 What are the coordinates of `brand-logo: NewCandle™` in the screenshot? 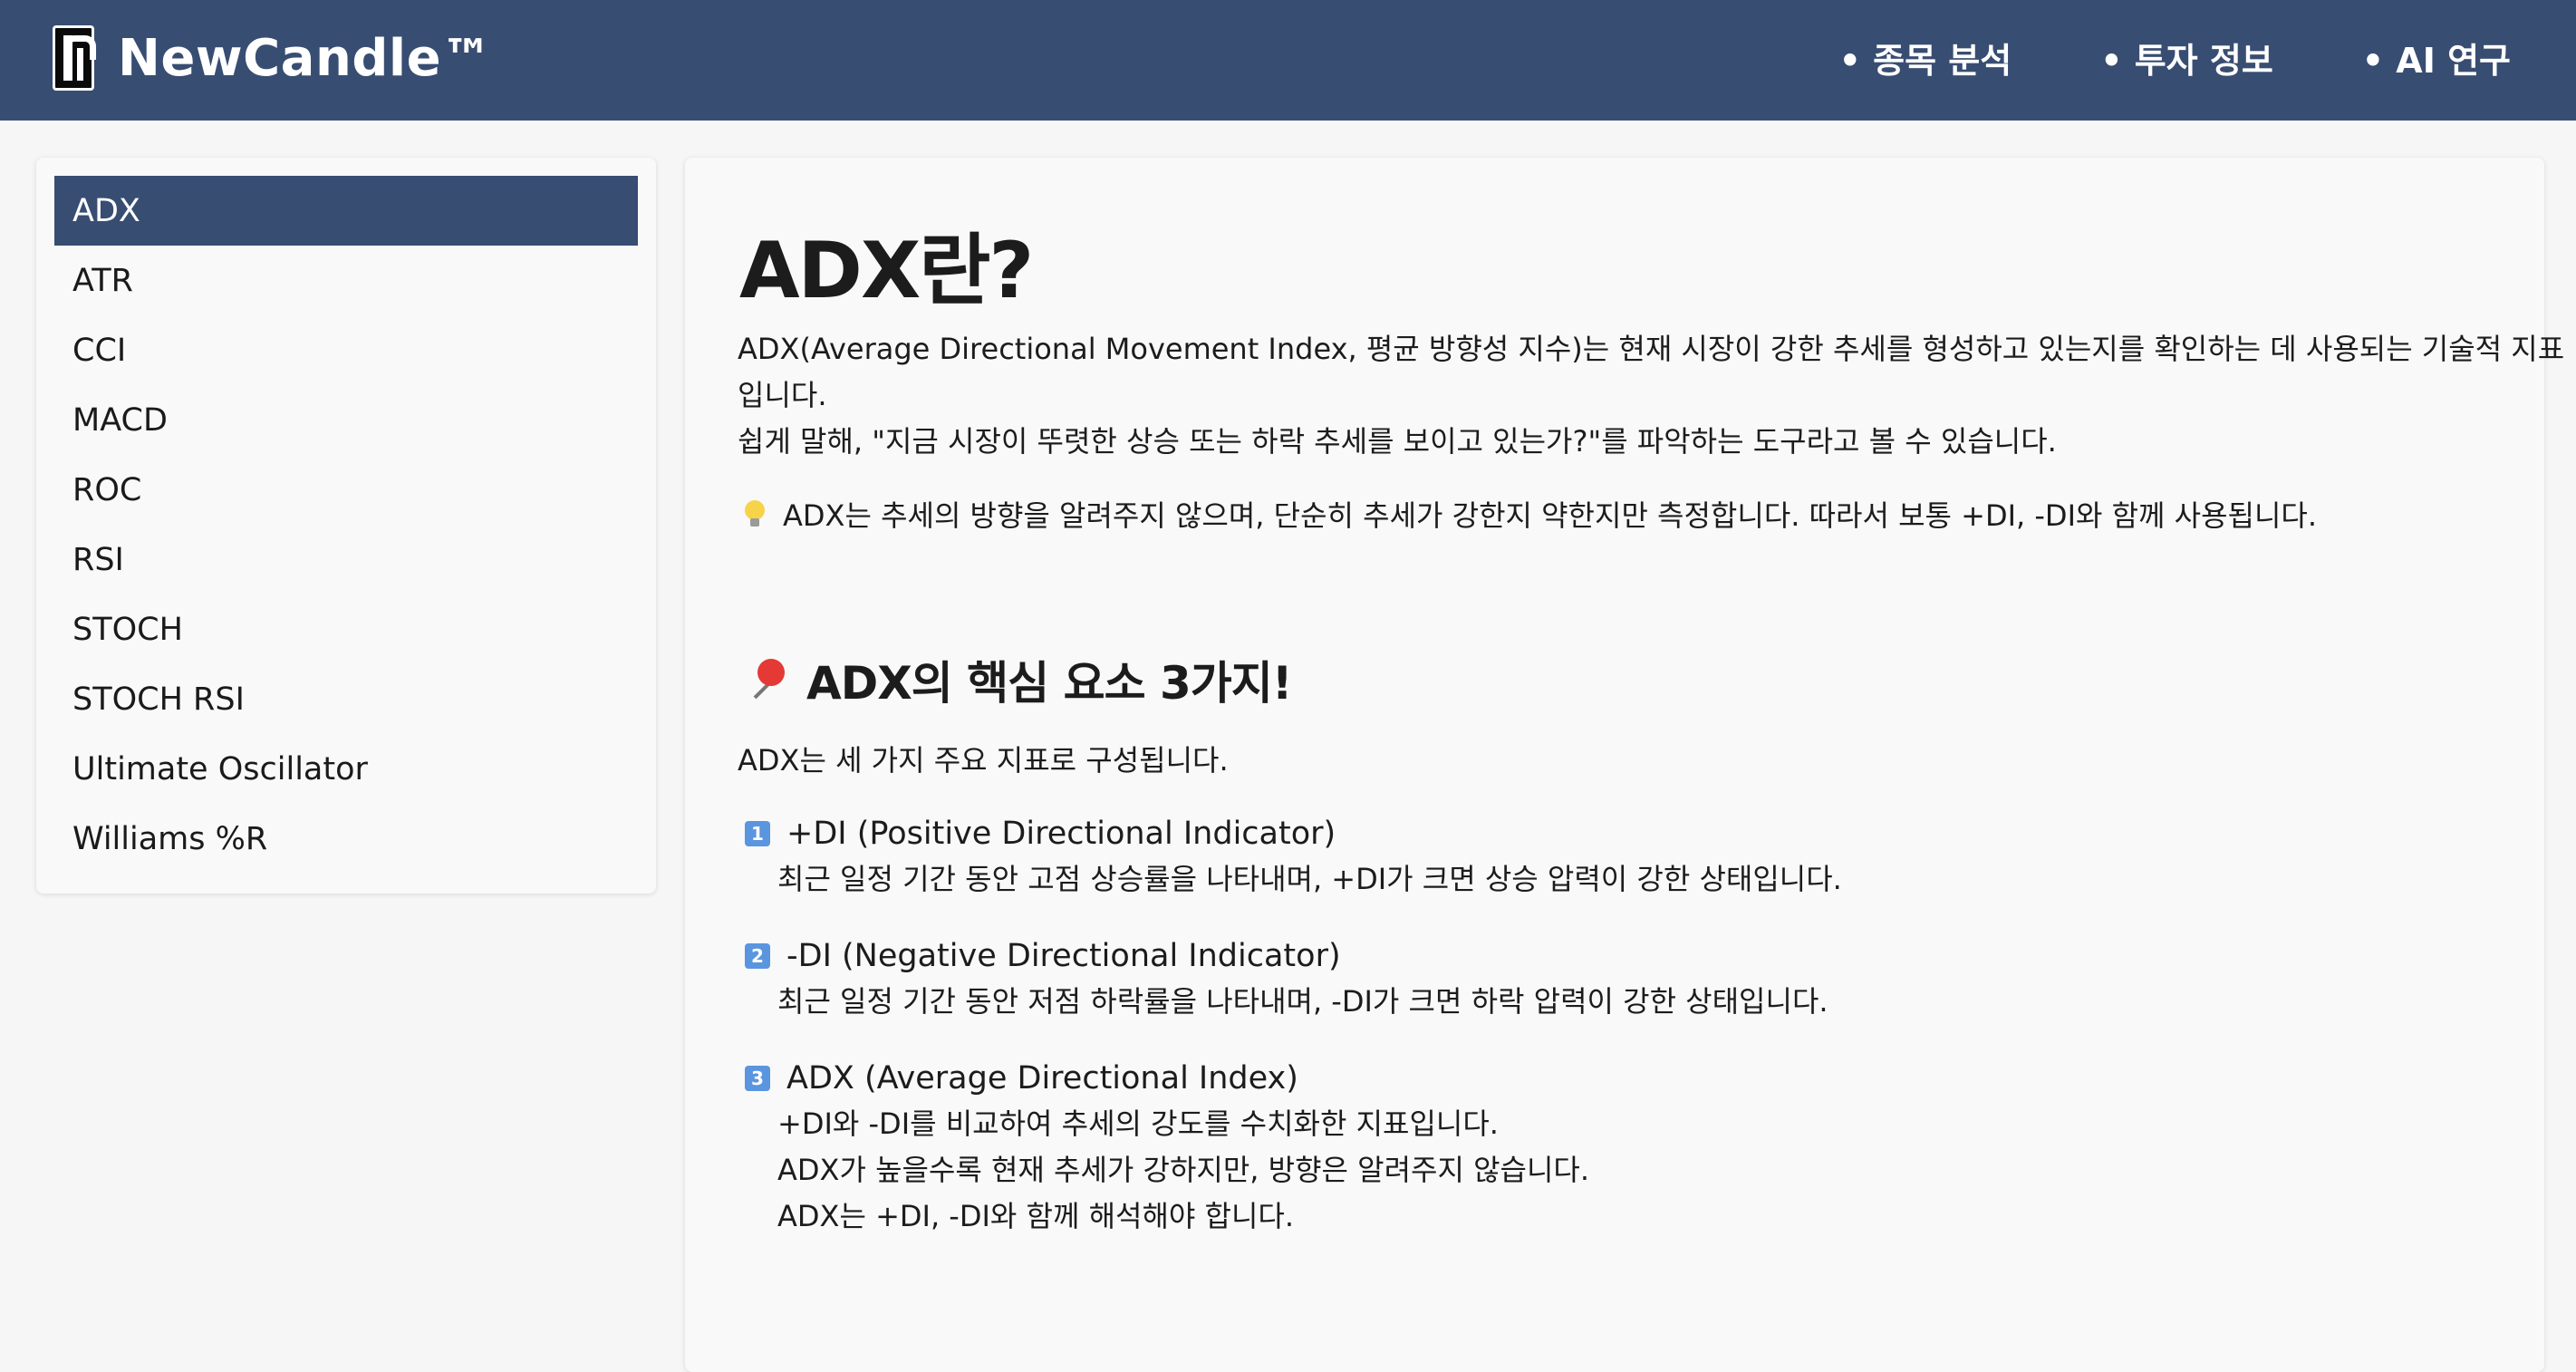 It's located at (273, 58).